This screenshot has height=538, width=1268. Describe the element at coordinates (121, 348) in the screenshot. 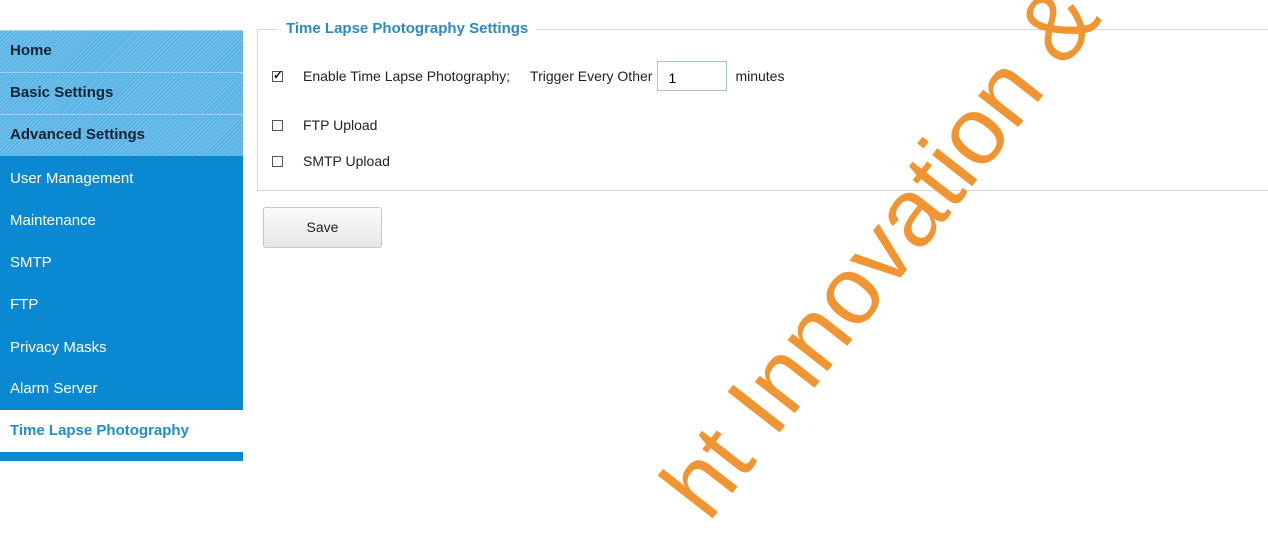

I see `sidebar-item-privacy-masks: Privacy Masks` at that location.